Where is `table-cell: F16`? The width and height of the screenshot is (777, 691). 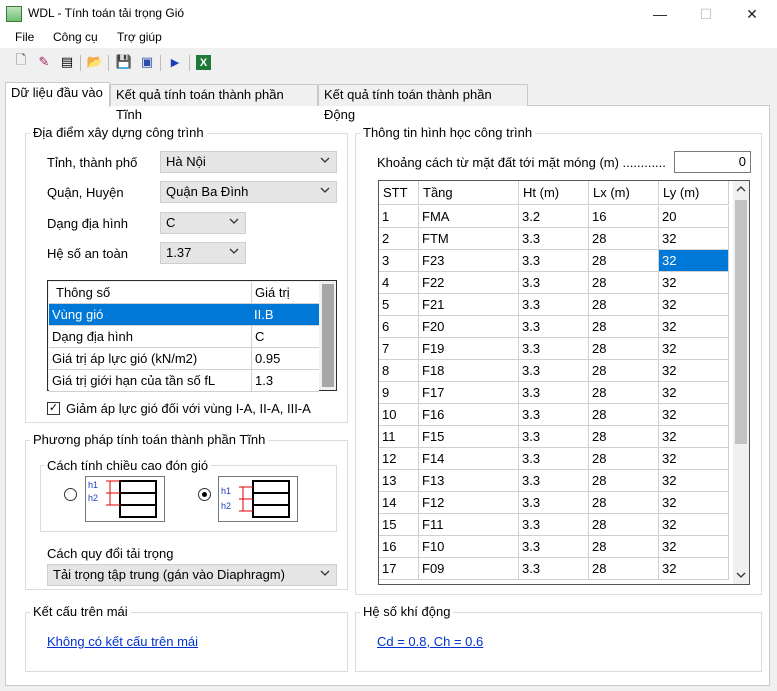 table-cell: F16 is located at coordinates (469, 415).